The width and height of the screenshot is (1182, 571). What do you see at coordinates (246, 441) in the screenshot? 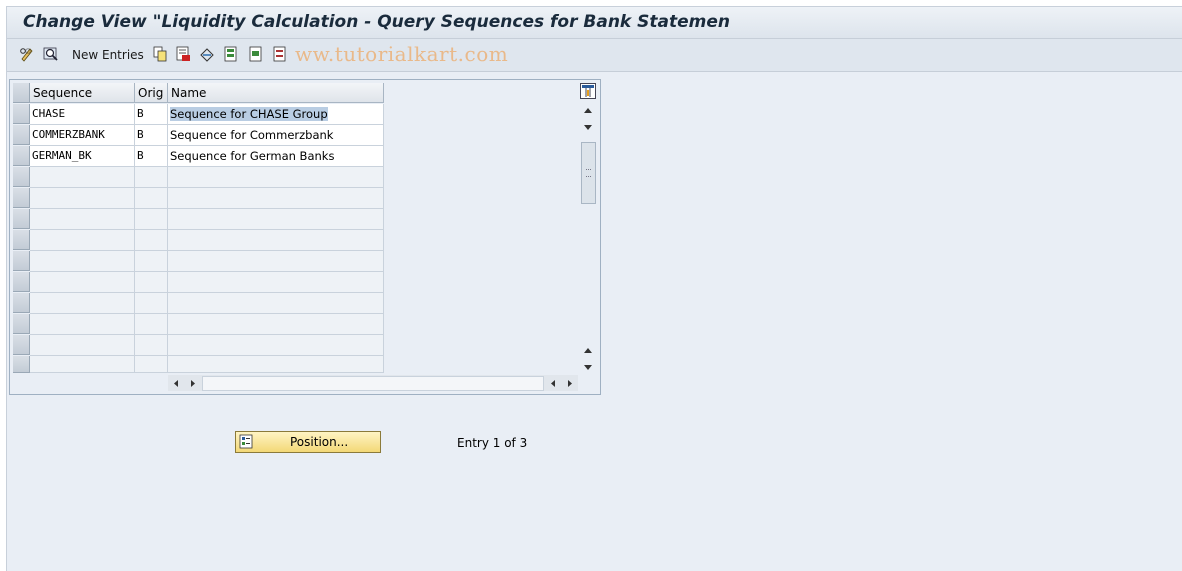
I see `position-icon` at bounding box center [246, 441].